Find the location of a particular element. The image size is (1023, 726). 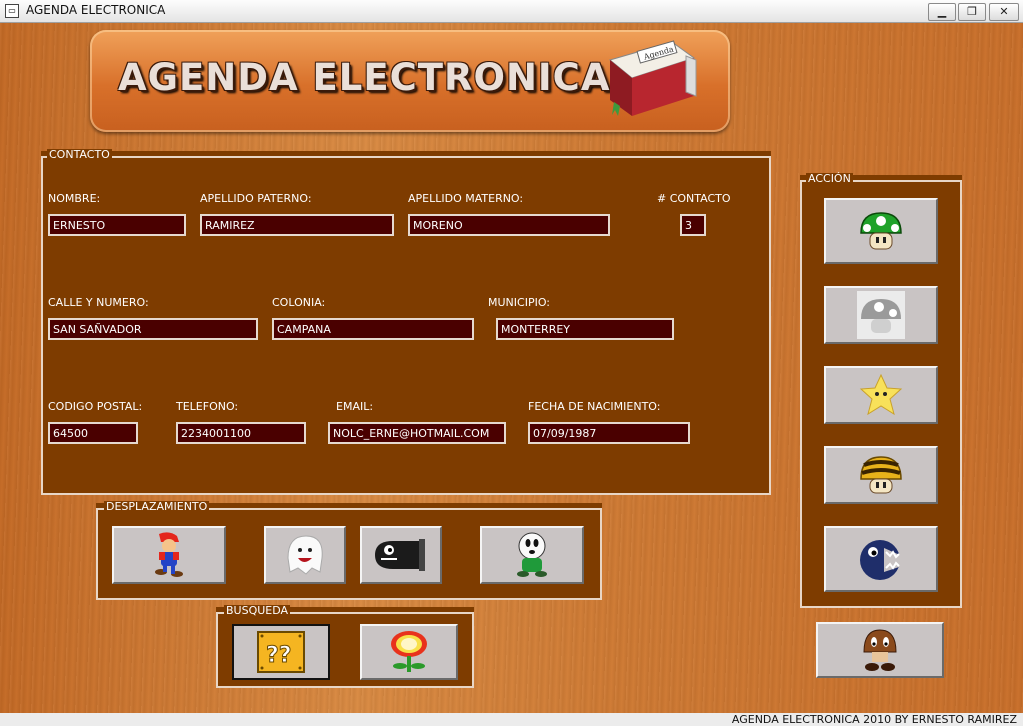

contacto-legend: CONTACTO is located at coordinates (79, 154).